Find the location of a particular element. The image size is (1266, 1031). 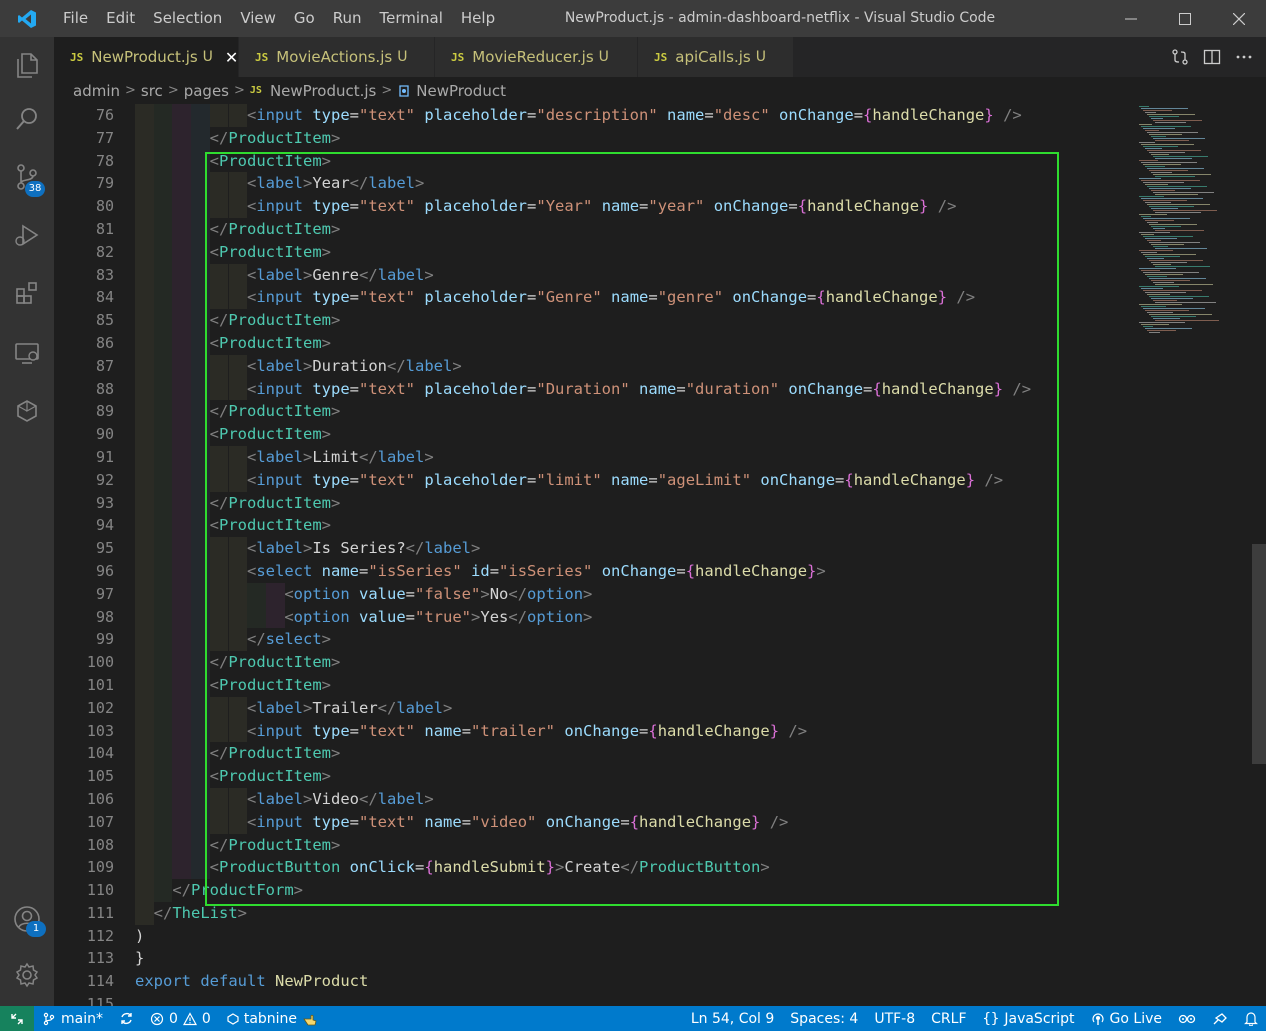

problems-indicator: 0 0 is located at coordinates (180, 1018).